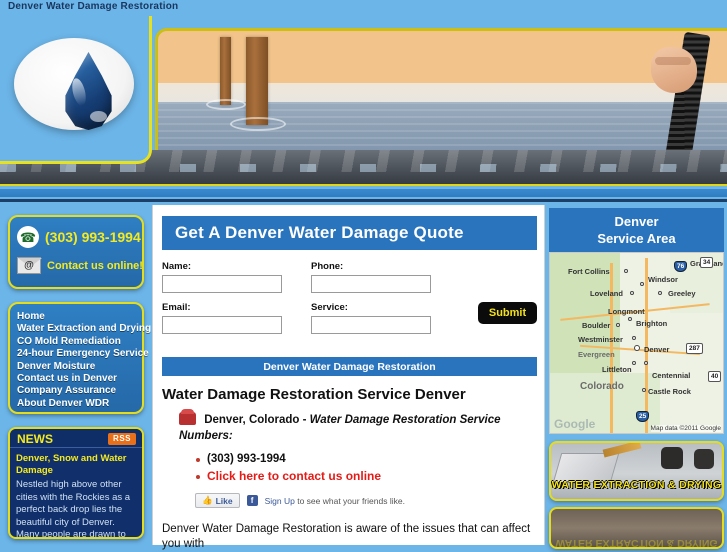  Describe the element at coordinates (622, 450) in the screenshot. I see `squeegee-handle-icon` at that location.